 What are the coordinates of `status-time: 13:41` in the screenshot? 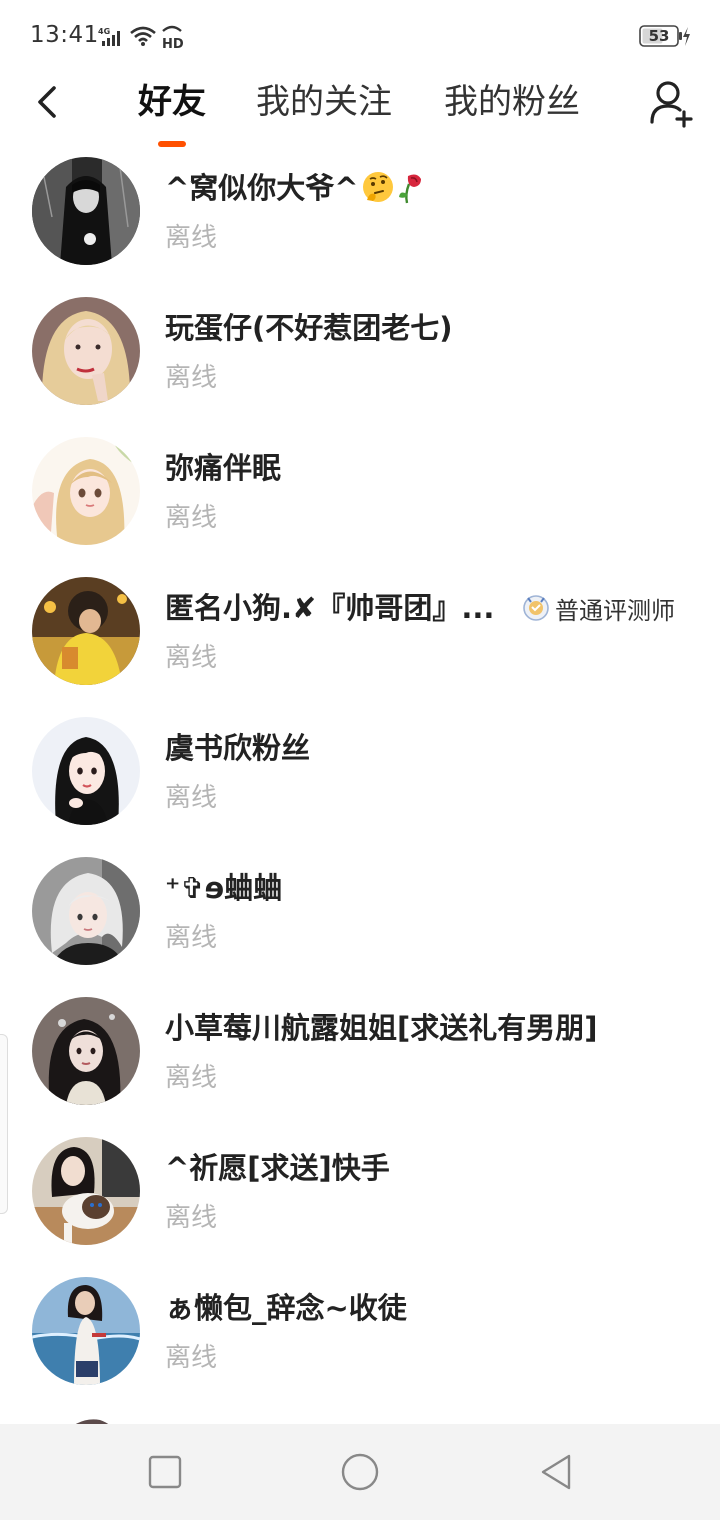 It's located at (64, 35).